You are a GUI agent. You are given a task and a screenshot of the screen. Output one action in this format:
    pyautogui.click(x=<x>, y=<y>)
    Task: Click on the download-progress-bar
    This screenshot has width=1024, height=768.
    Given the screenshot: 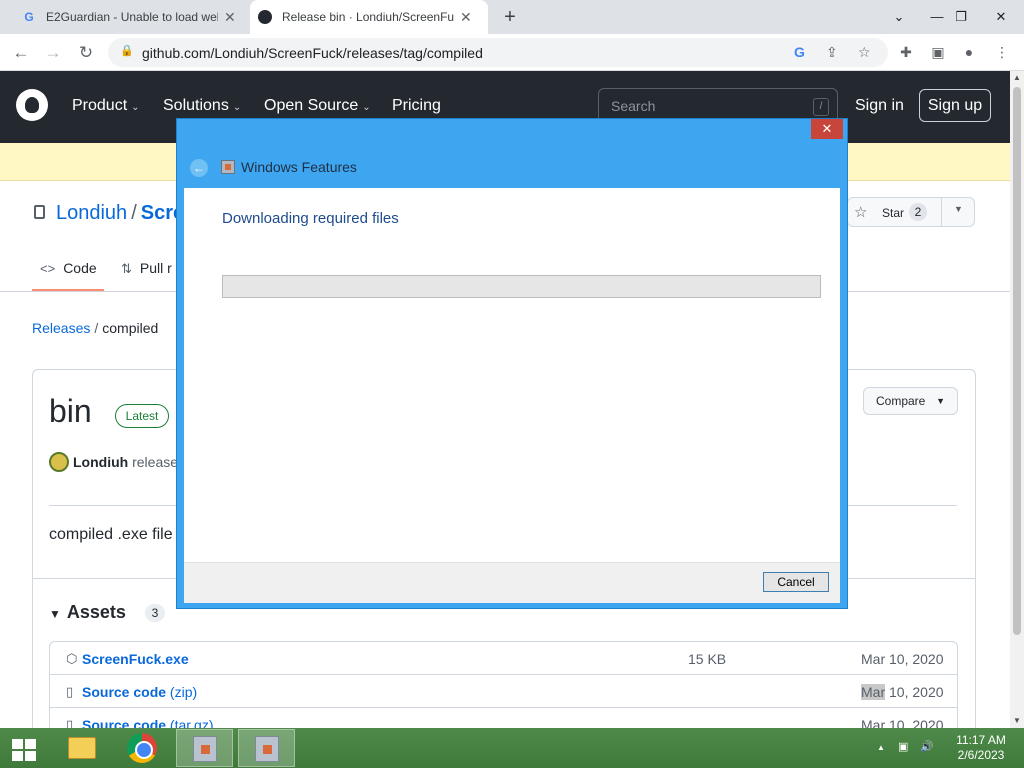 What is the action you would take?
    pyautogui.click(x=521, y=286)
    